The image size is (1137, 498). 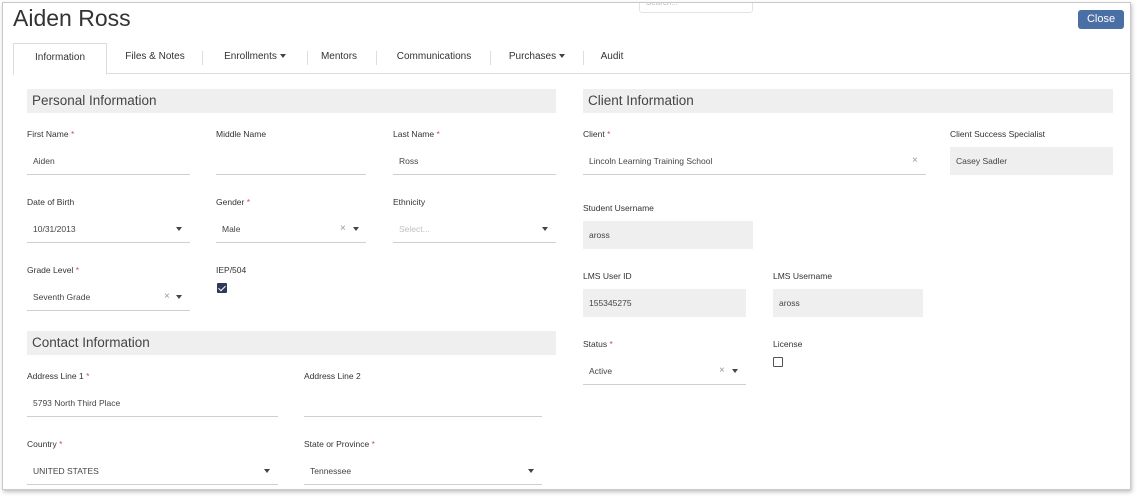 What do you see at coordinates (53, 270) in the screenshot?
I see `grade-level-label: Grade Level *` at bounding box center [53, 270].